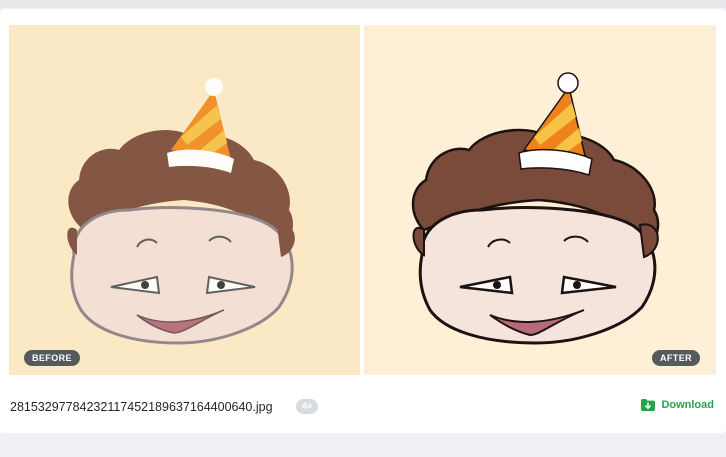  I want to click on folder-download-icon, so click(648, 405).